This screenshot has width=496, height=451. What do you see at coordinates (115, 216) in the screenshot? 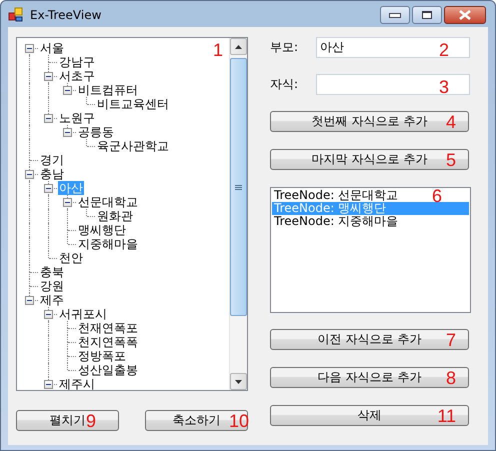
I see `tree-node: 원화관` at bounding box center [115, 216].